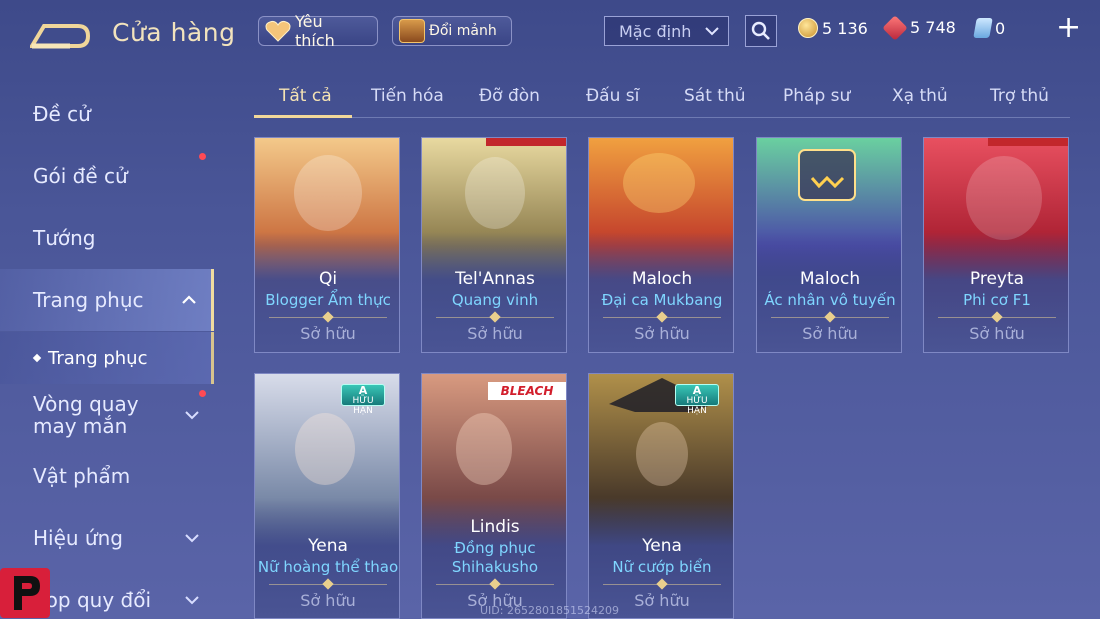 The width and height of the screenshot is (1100, 619). What do you see at coordinates (60, 36) in the screenshot?
I see `back-arrow-icon` at bounding box center [60, 36].